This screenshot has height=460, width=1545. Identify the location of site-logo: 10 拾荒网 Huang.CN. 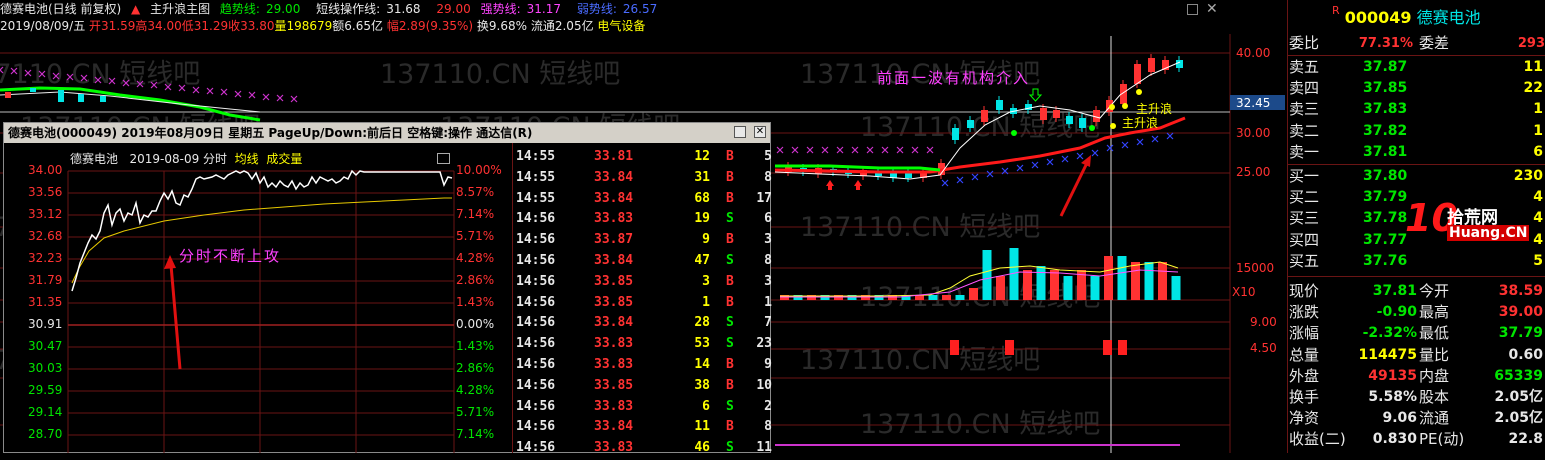
(1475, 222).